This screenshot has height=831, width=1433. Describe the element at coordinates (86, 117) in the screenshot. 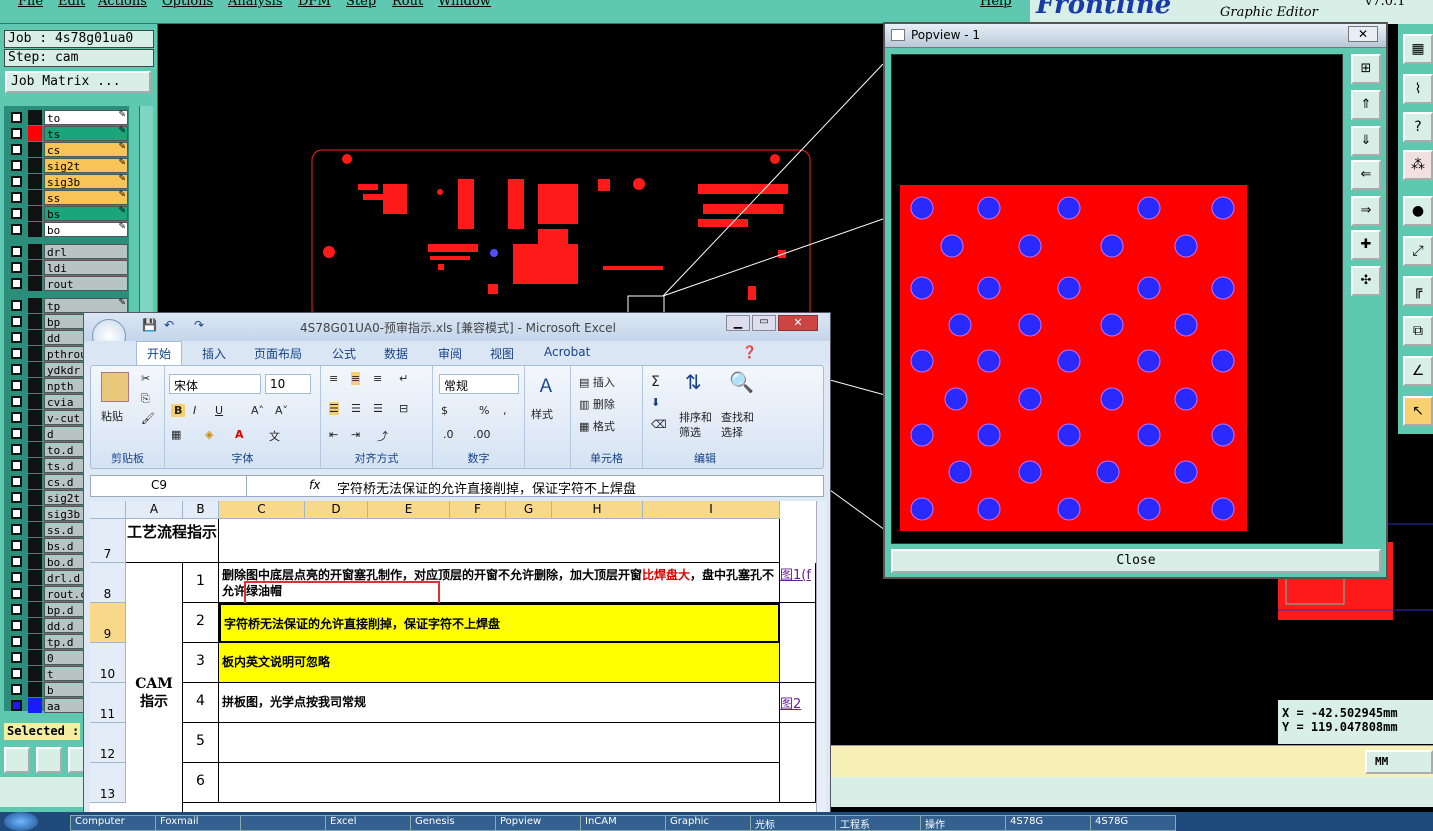

I see `layer-name: to` at that location.